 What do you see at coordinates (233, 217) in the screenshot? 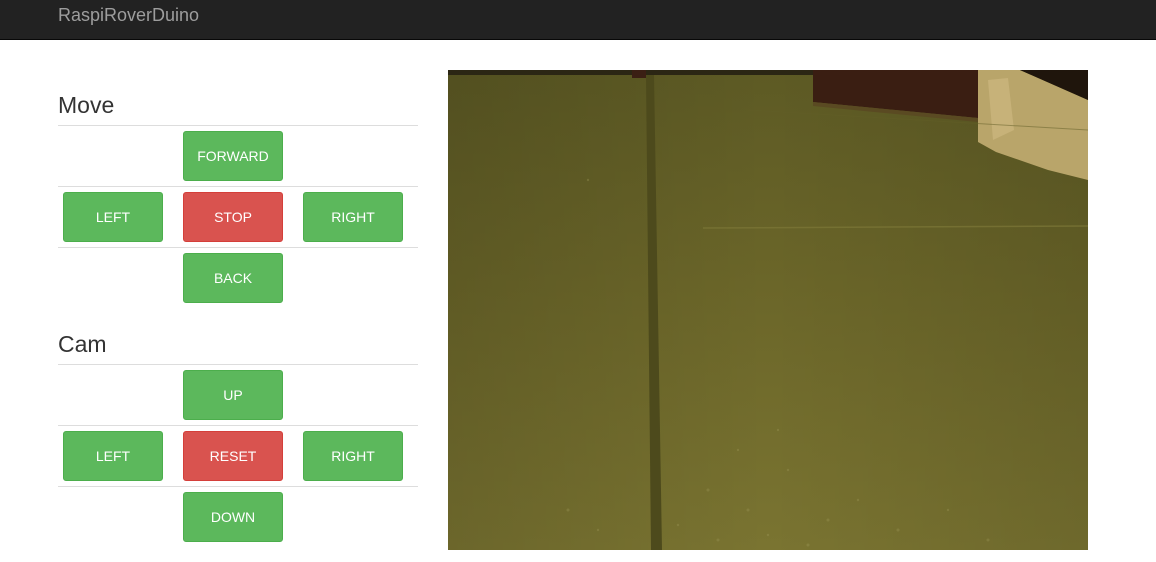
I see `move-stop-button: STOP` at bounding box center [233, 217].